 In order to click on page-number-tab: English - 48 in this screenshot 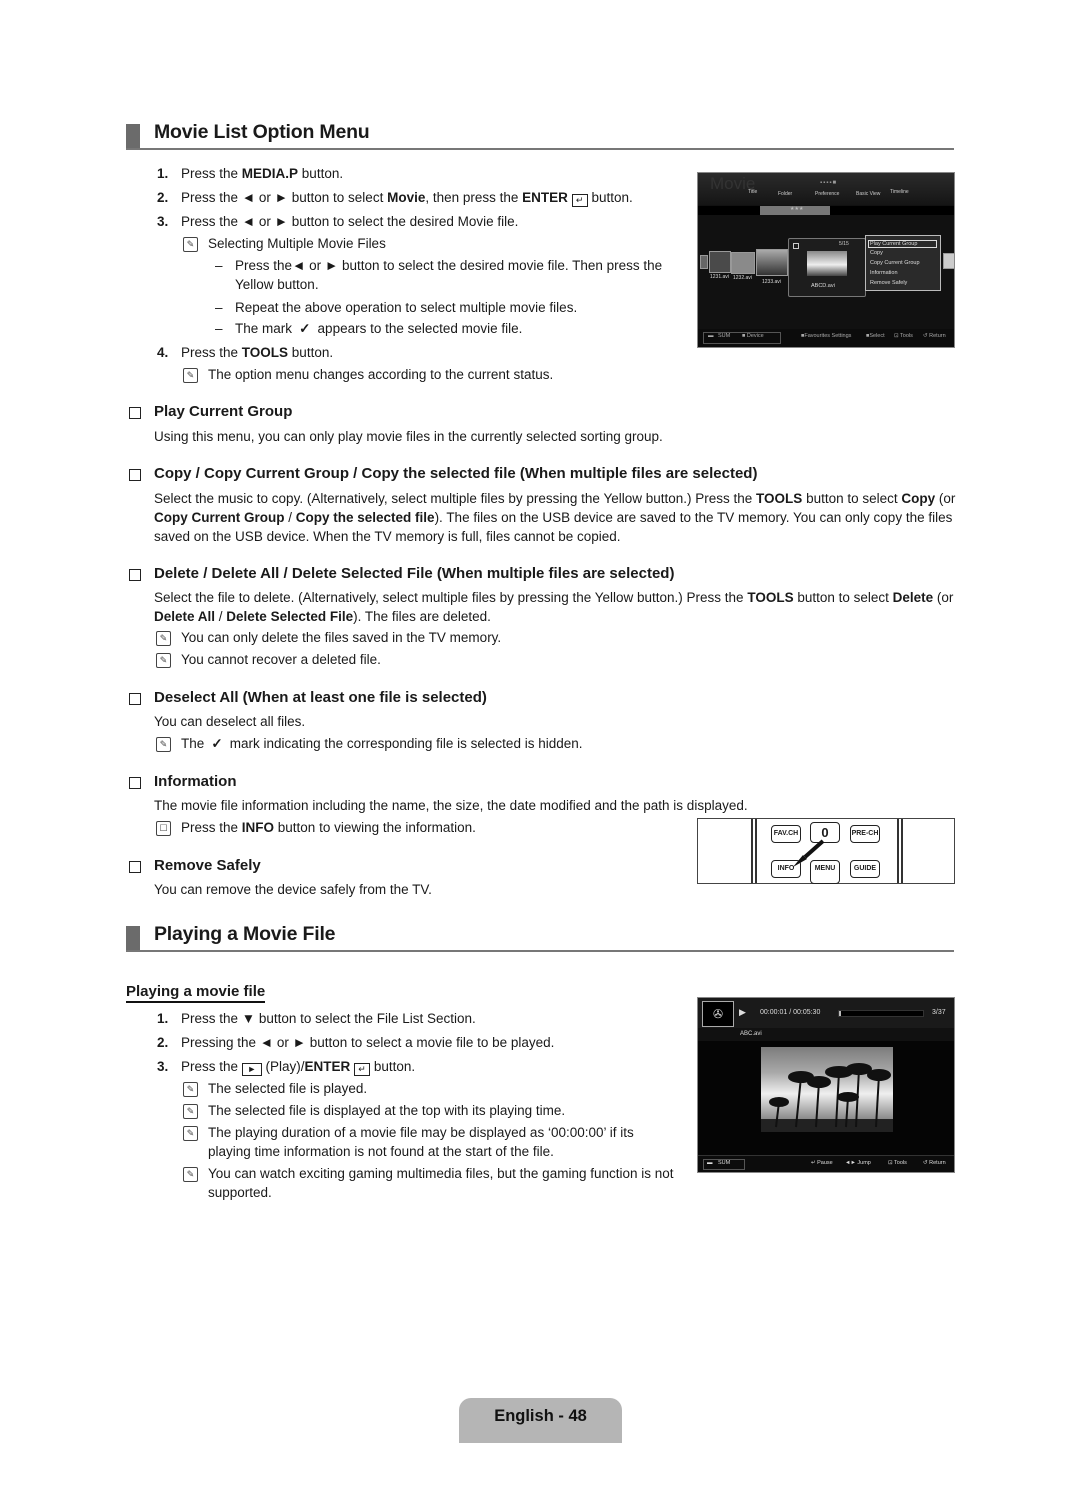, I will do `click(540, 1420)`.